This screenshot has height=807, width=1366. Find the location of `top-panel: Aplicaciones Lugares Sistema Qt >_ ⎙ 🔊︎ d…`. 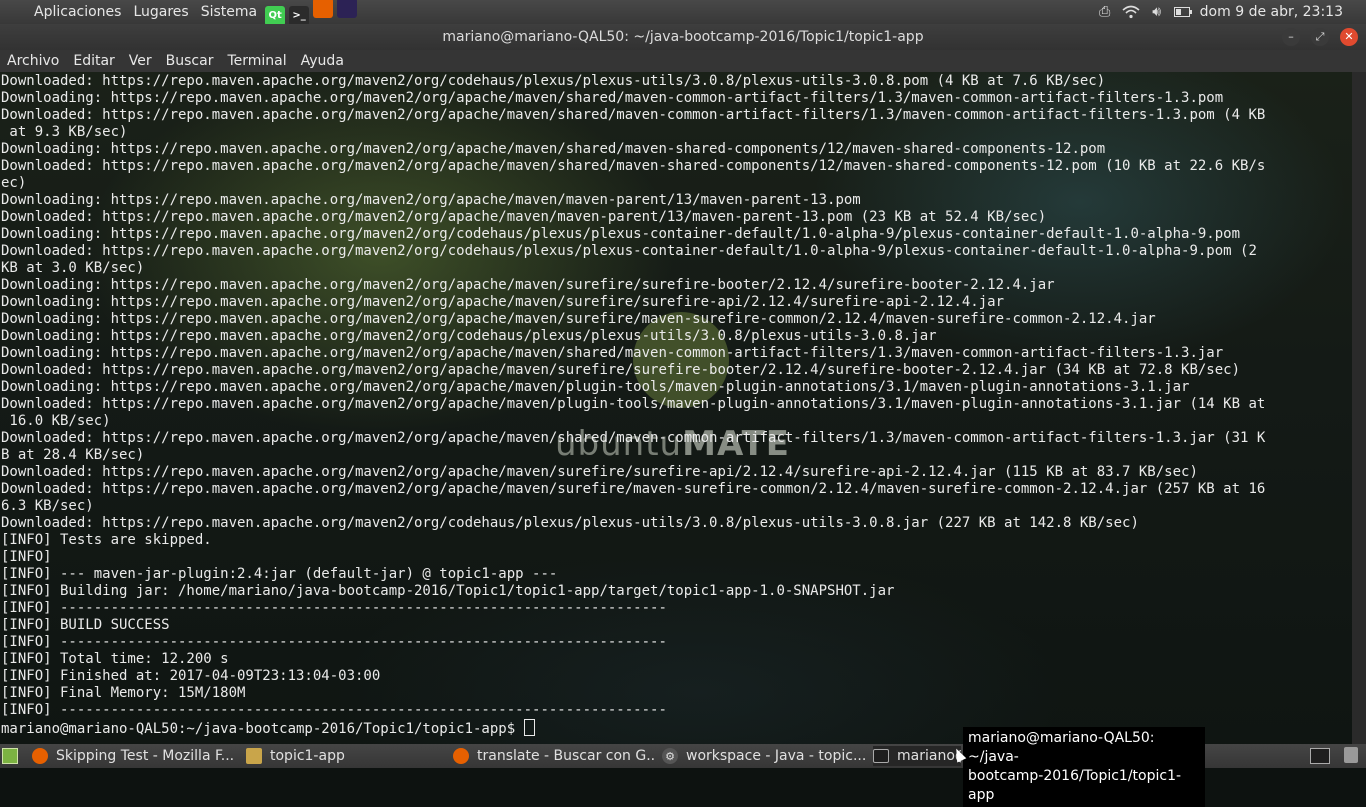

top-panel: Aplicaciones Lugares Sistema Qt >_ ⎙ 🔊︎ d… is located at coordinates (683, 13).